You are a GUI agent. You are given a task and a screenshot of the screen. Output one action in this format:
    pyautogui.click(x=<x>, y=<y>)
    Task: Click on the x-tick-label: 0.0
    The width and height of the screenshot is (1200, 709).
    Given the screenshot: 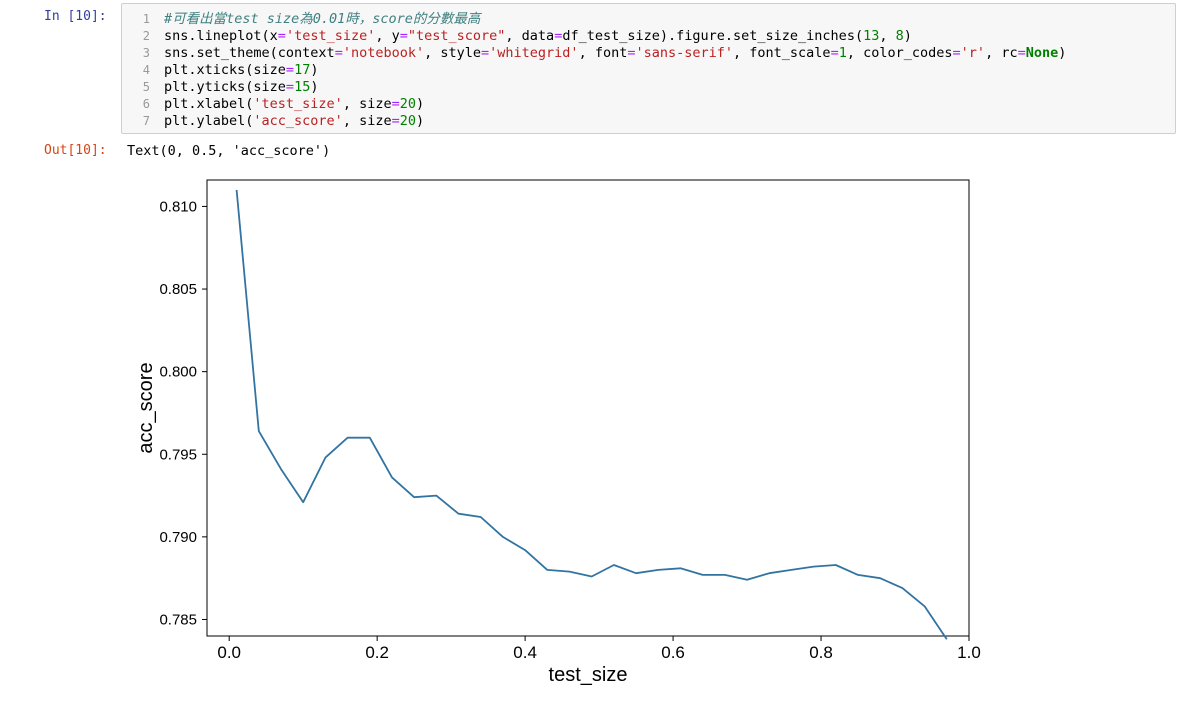 What is the action you would take?
    pyautogui.click(x=229, y=652)
    